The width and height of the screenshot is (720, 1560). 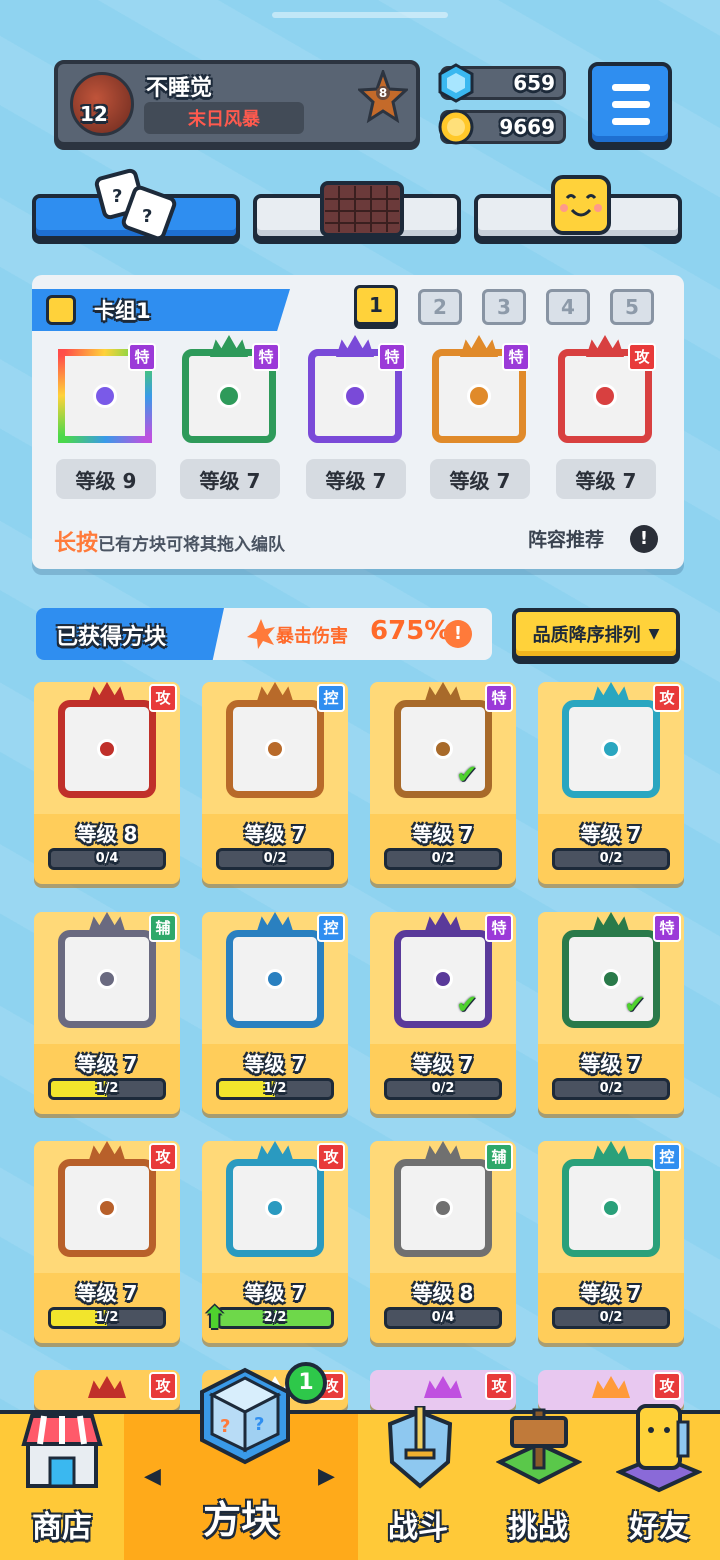 What do you see at coordinates (443, 1390) in the screenshot?
I see `block-card: 攻` at bounding box center [443, 1390].